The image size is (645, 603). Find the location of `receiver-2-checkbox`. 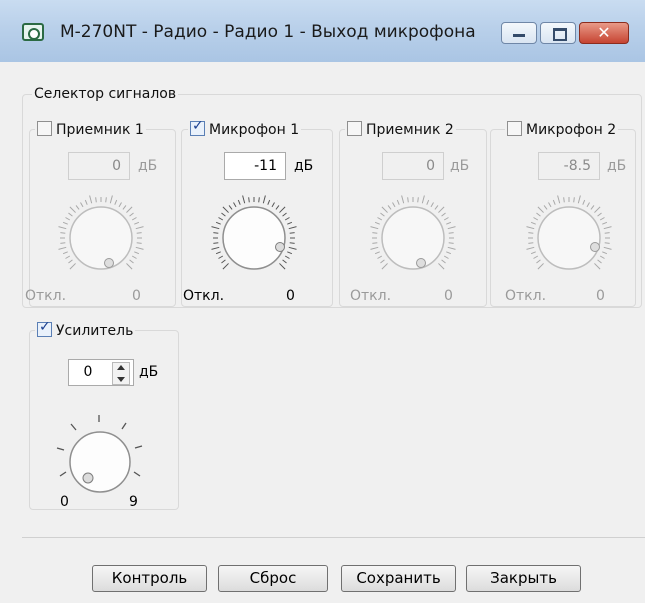

receiver-2-checkbox is located at coordinates (354, 128).